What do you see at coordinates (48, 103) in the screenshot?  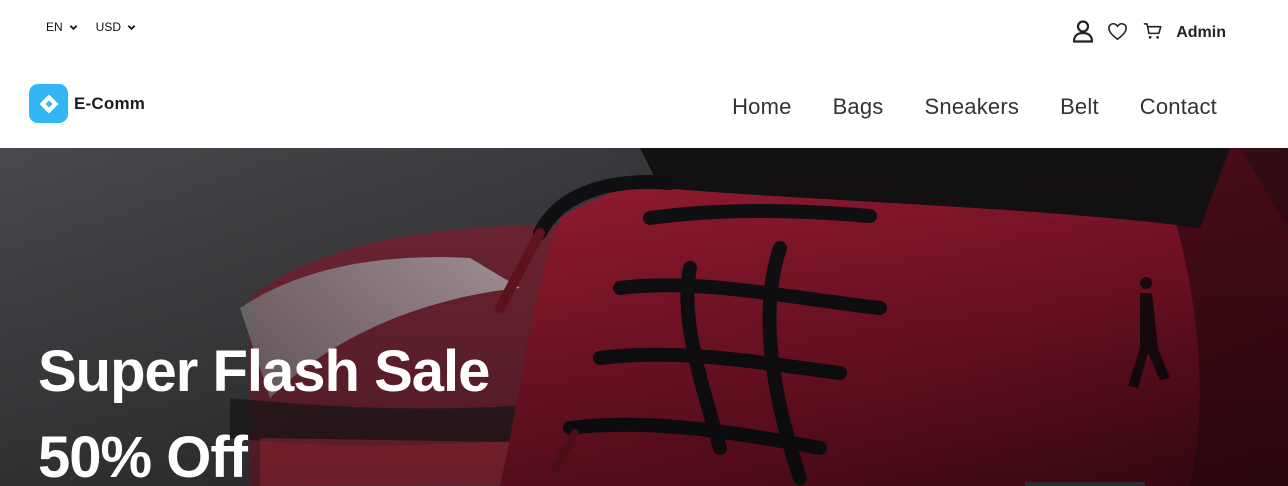 I see `logo-icon` at bounding box center [48, 103].